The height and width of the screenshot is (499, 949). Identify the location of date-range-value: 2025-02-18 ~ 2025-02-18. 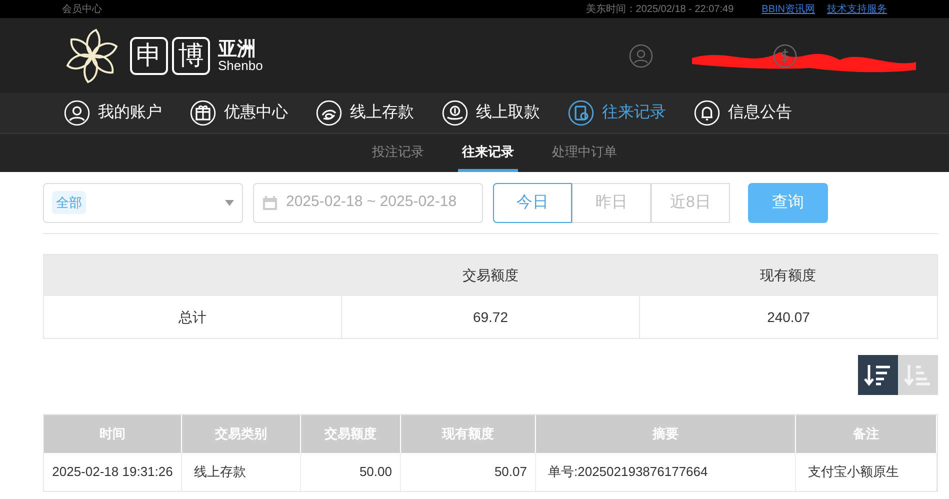
(371, 202).